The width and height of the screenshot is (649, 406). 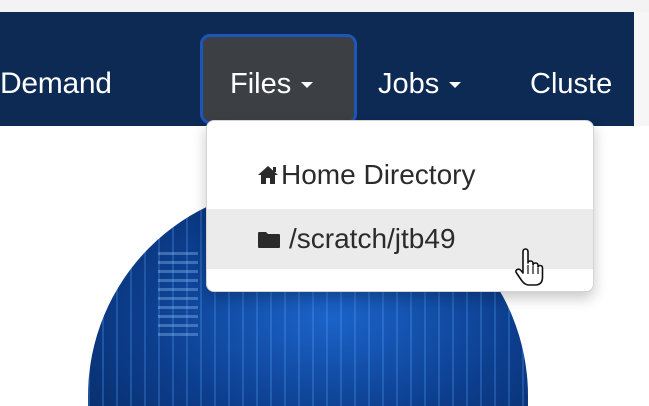 I want to click on home-icon, so click(x=268, y=175).